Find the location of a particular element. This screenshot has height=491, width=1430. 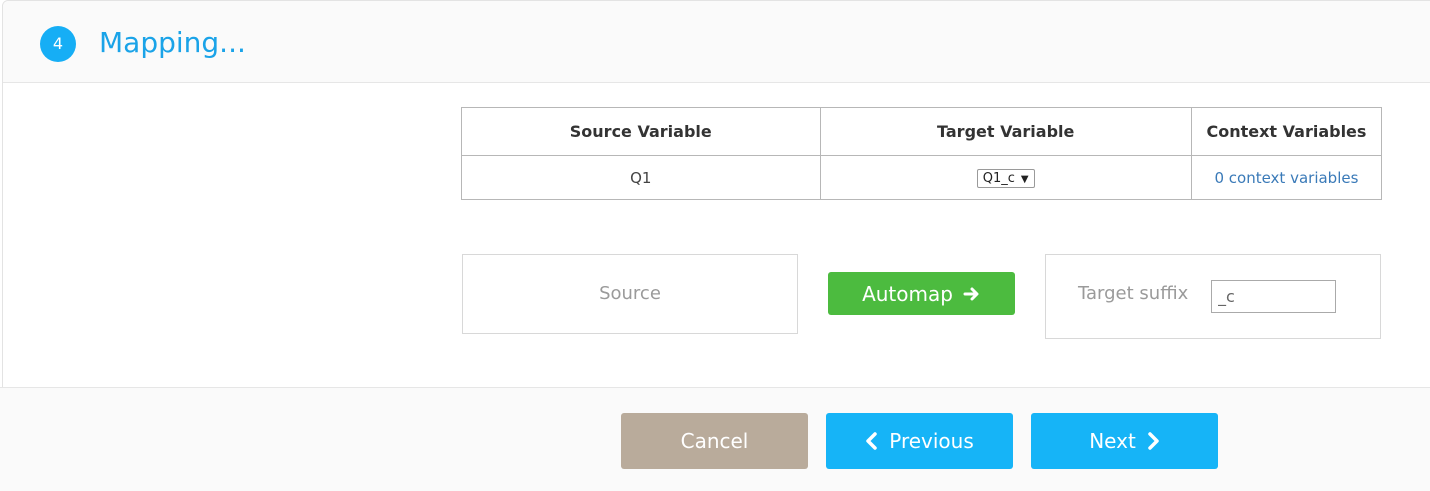

arrow-right-icon is located at coordinates (972, 294).